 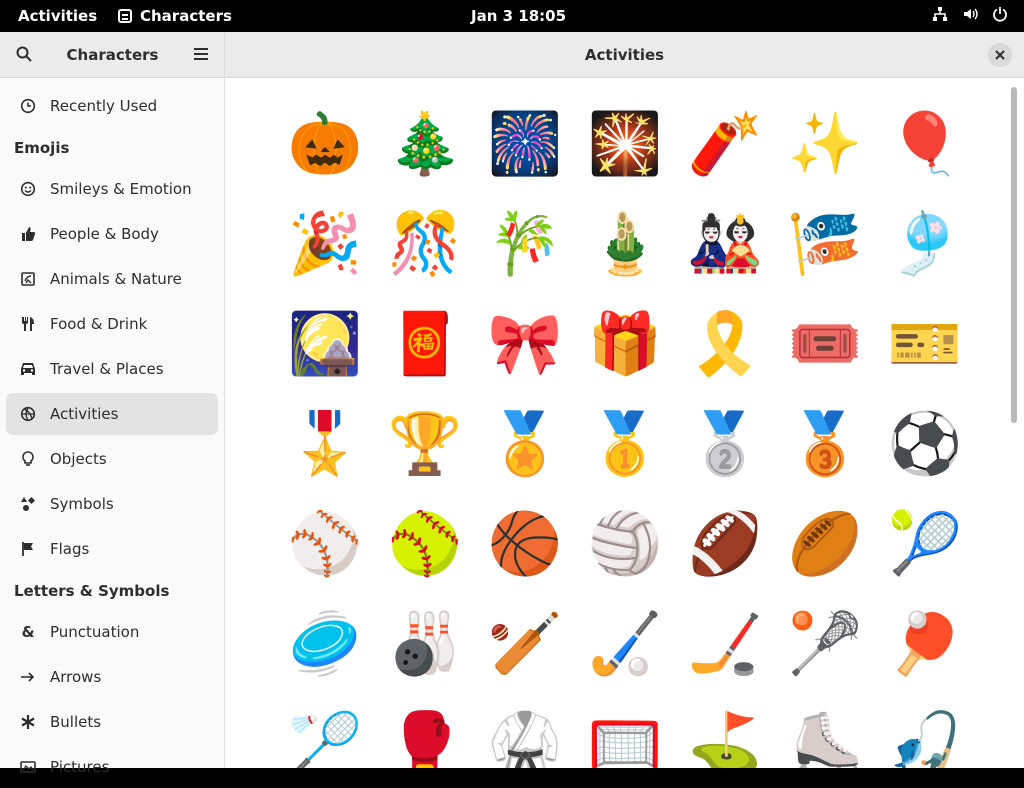 I want to click on emoji-cell: 🎳, so click(x=425, y=644).